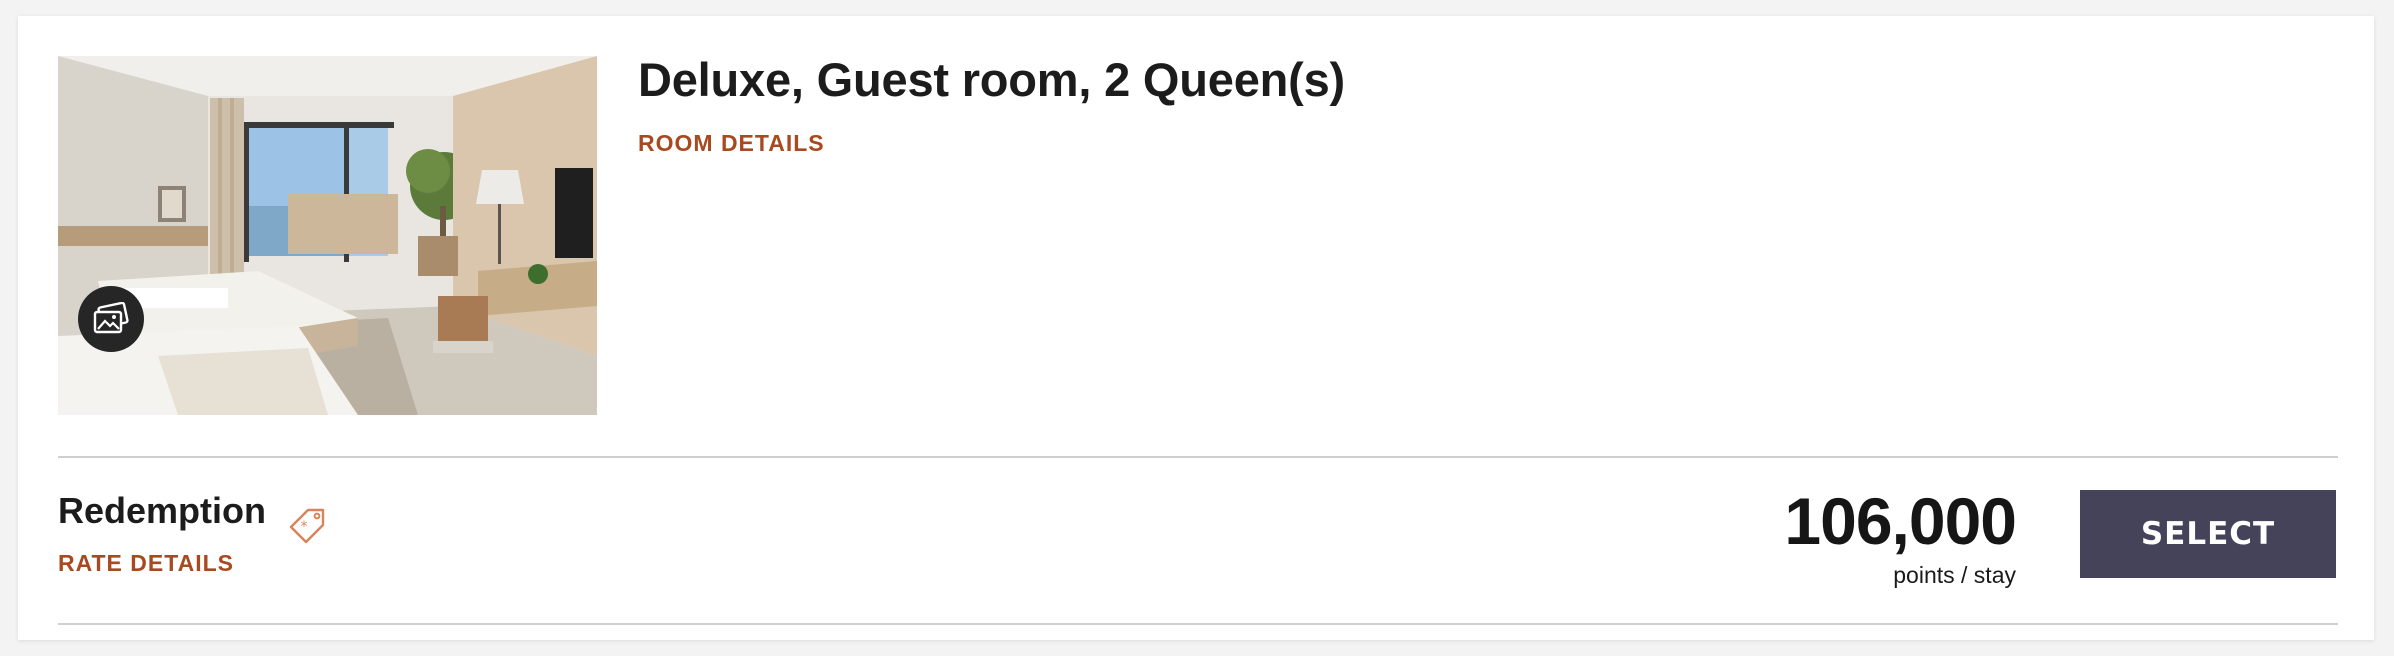 Image resolution: width=2394 pixels, height=656 pixels. Describe the element at coordinates (1954, 575) in the screenshot. I see `price-unit: points / stay` at that location.